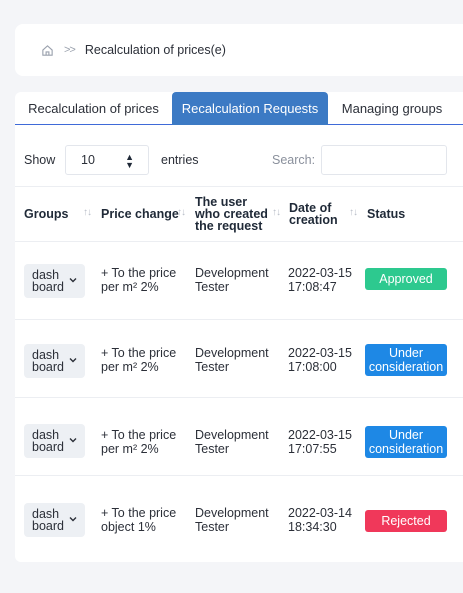 The height and width of the screenshot is (593, 463). I want to click on show-label: Show, so click(40, 160).